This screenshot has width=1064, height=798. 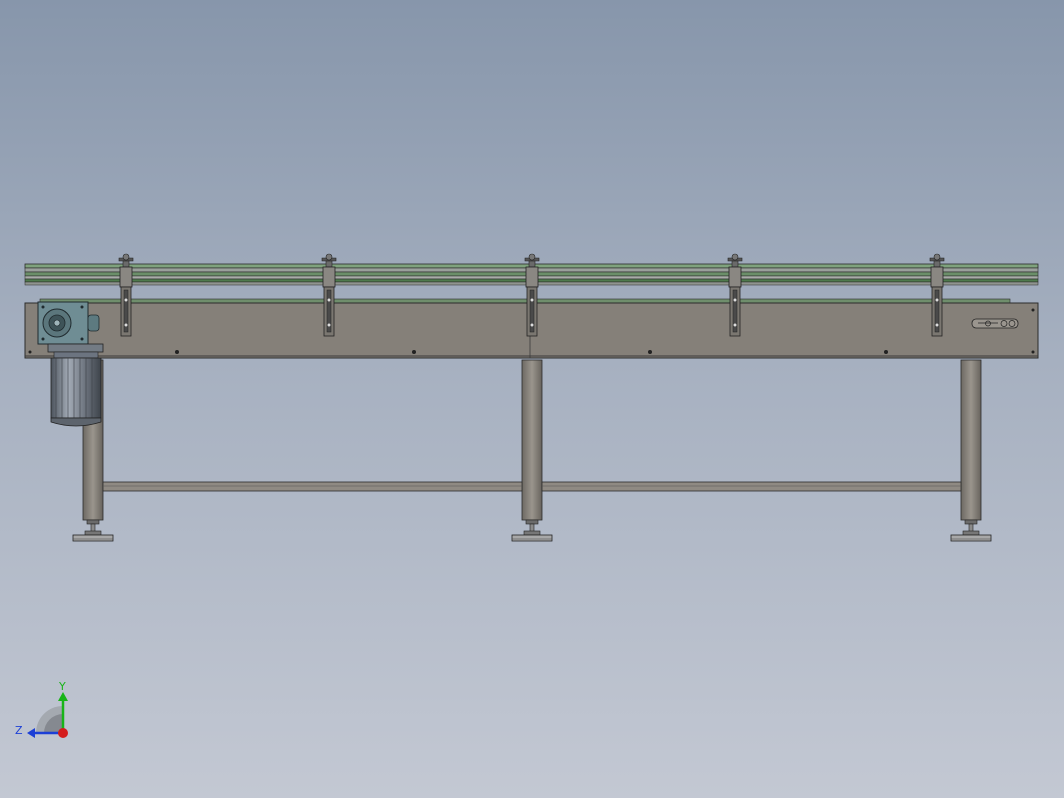 I want to click on conveyor-belt, so click(x=525, y=301).